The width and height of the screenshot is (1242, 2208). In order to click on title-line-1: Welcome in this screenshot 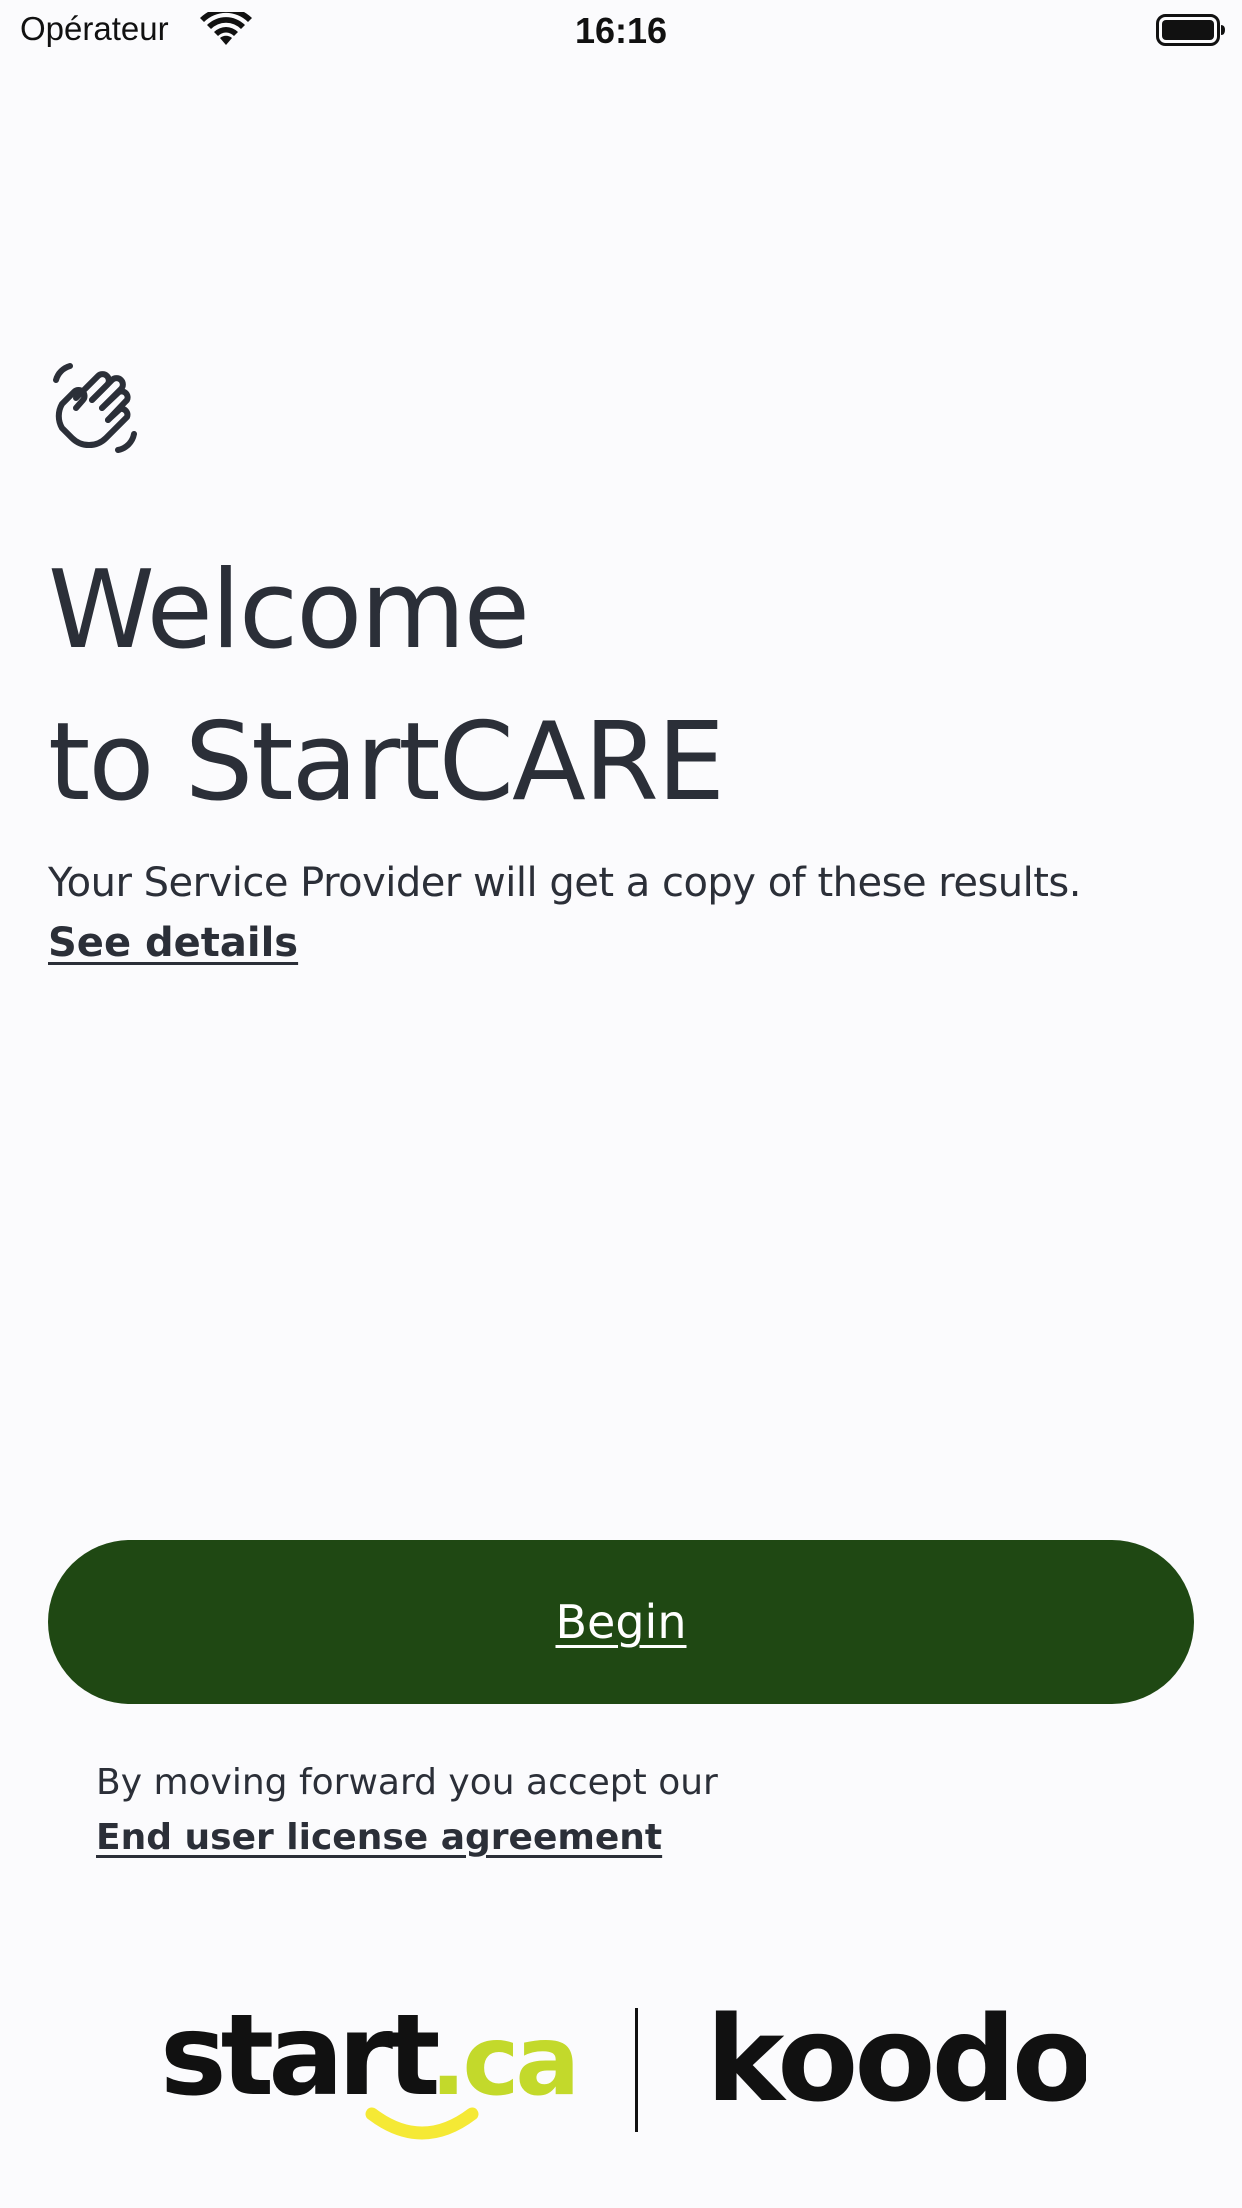, I will do `click(289, 610)`.